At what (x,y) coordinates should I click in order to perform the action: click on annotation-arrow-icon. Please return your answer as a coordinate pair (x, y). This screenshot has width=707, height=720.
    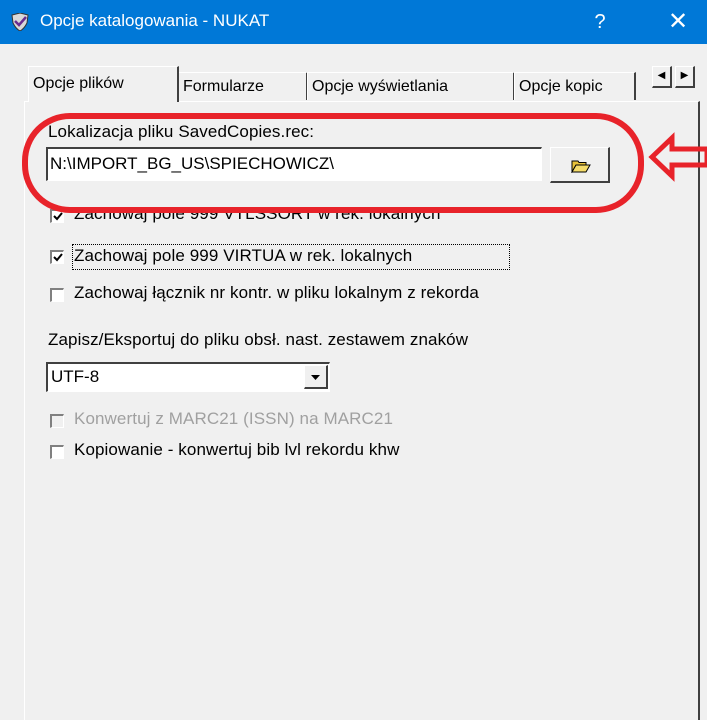
    Looking at the image, I should click on (677, 157).